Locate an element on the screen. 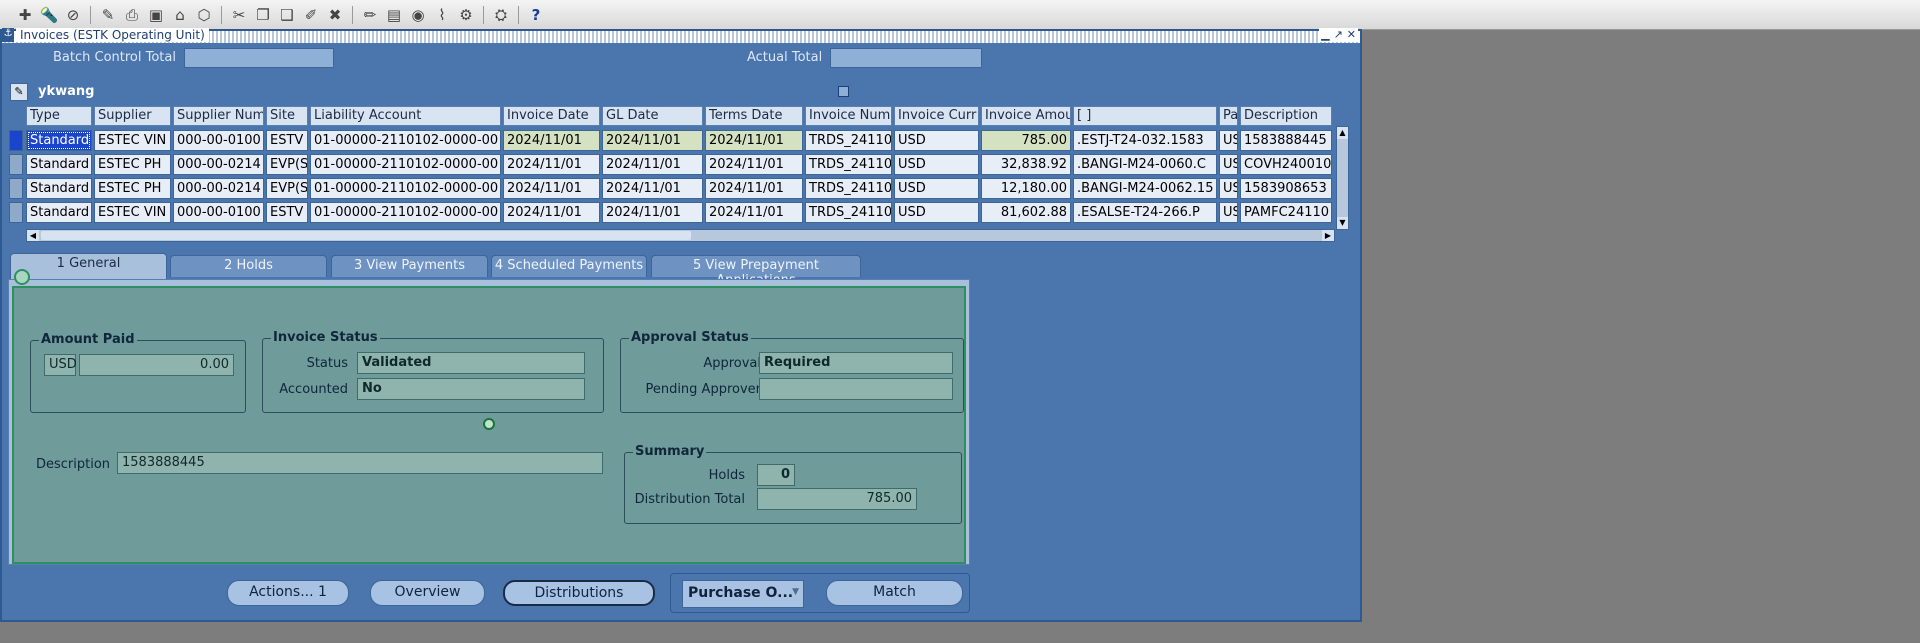 This screenshot has height=643, width=1920. col-header-supplier: Supplier is located at coordinates (132, 116).